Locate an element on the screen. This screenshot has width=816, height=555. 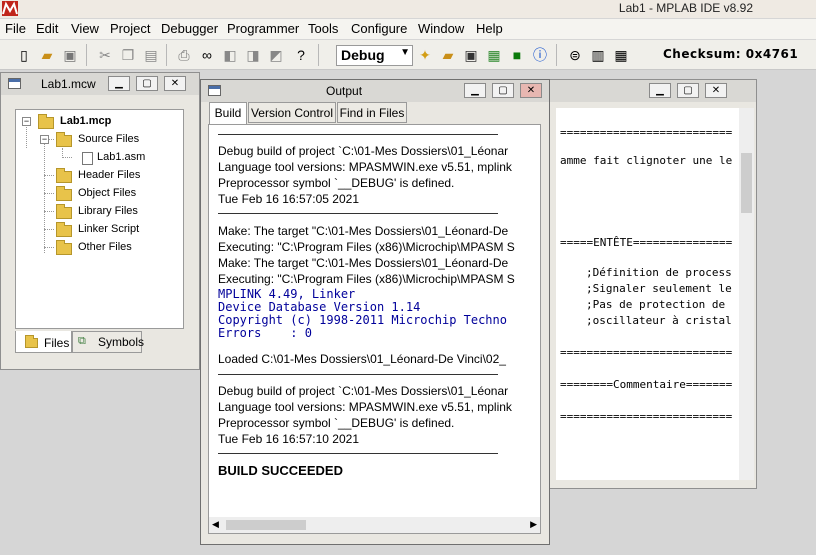
tab-symbols: ⧉ Symbols is located at coordinates (108, 342).